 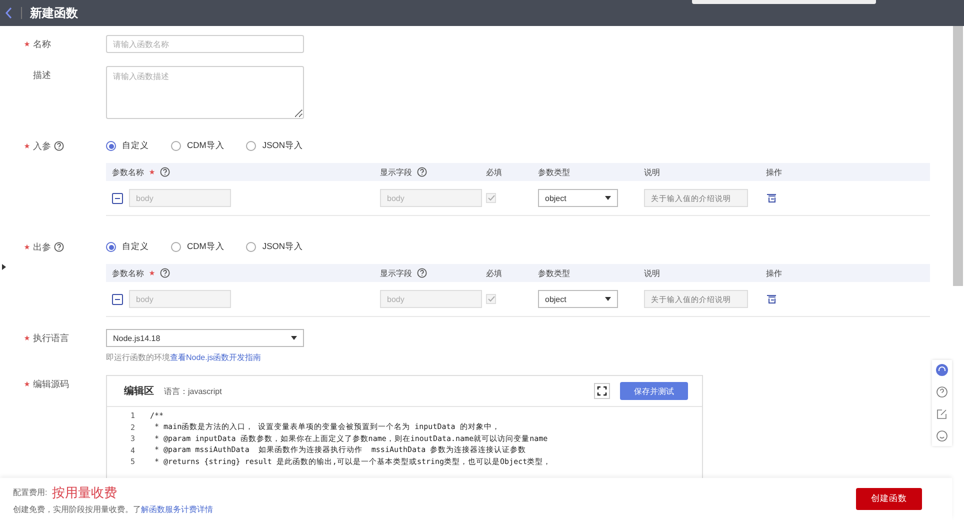 I want to click on field-label: 出参, so click(x=42, y=247).